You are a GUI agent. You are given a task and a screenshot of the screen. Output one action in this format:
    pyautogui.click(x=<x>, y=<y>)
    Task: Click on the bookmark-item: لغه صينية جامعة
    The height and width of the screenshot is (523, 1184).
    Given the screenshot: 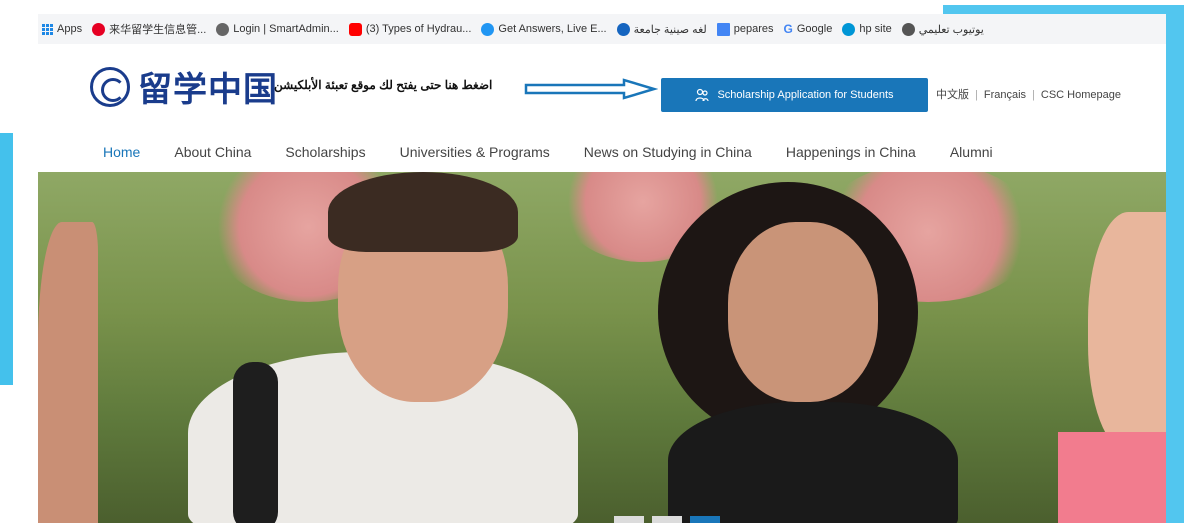 What is the action you would take?
    pyautogui.click(x=661, y=29)
    